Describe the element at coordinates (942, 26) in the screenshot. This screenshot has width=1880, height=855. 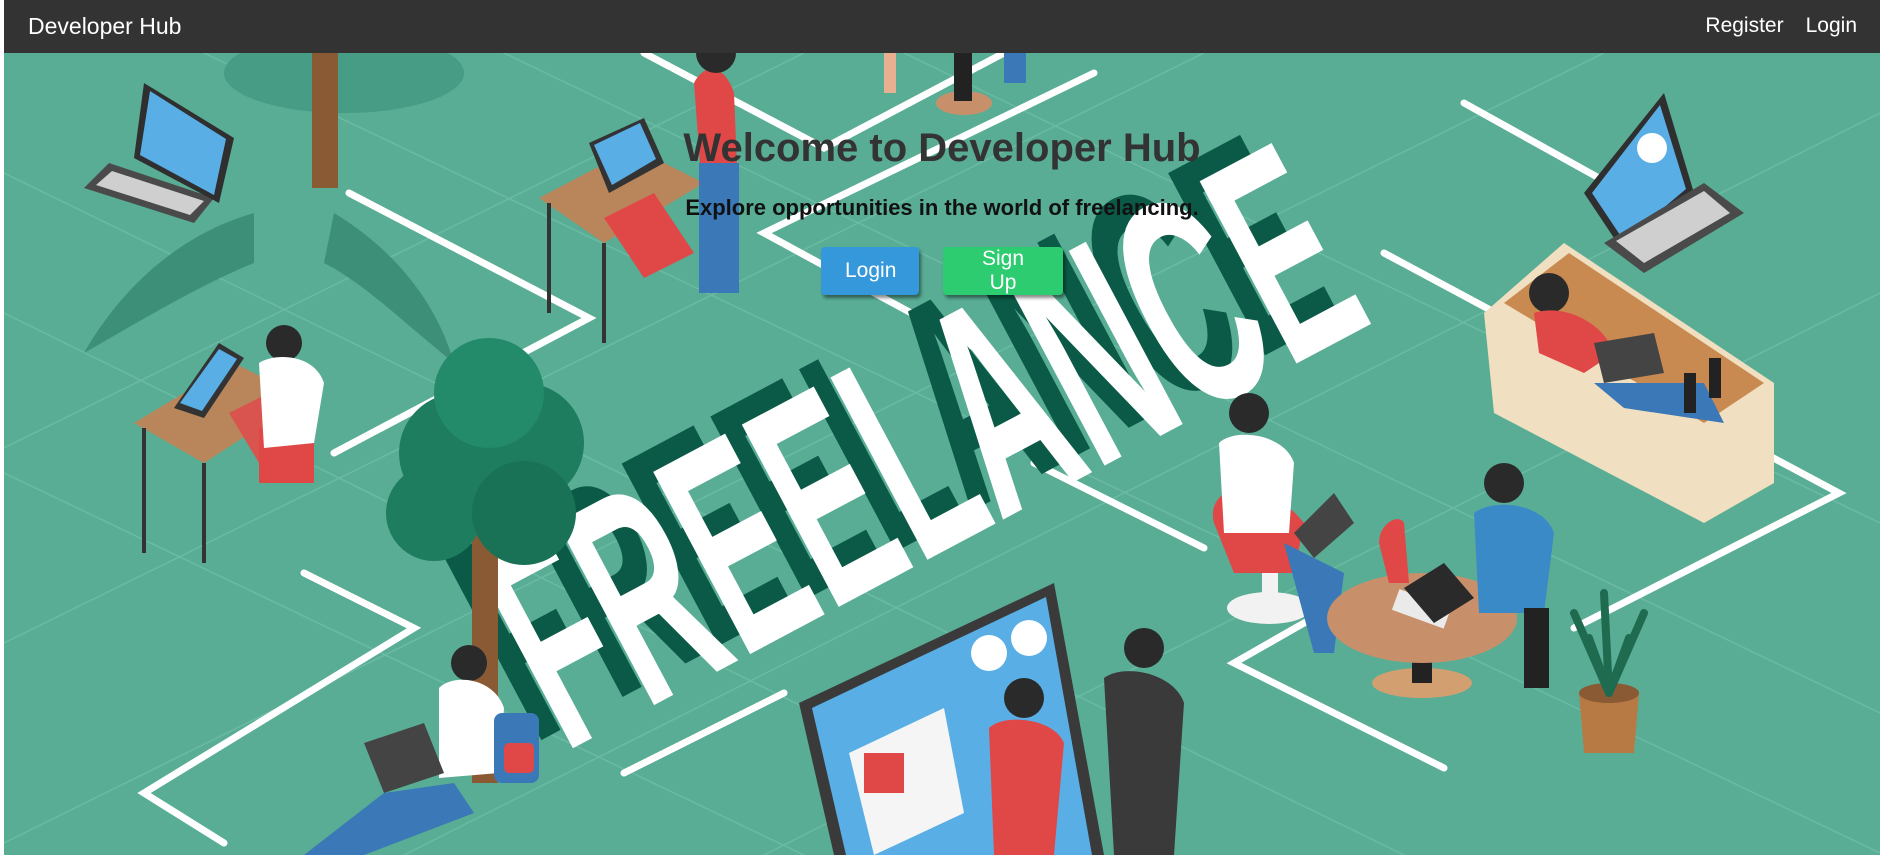
I see `top-navbar: Developer Hub Register Login` at that location.